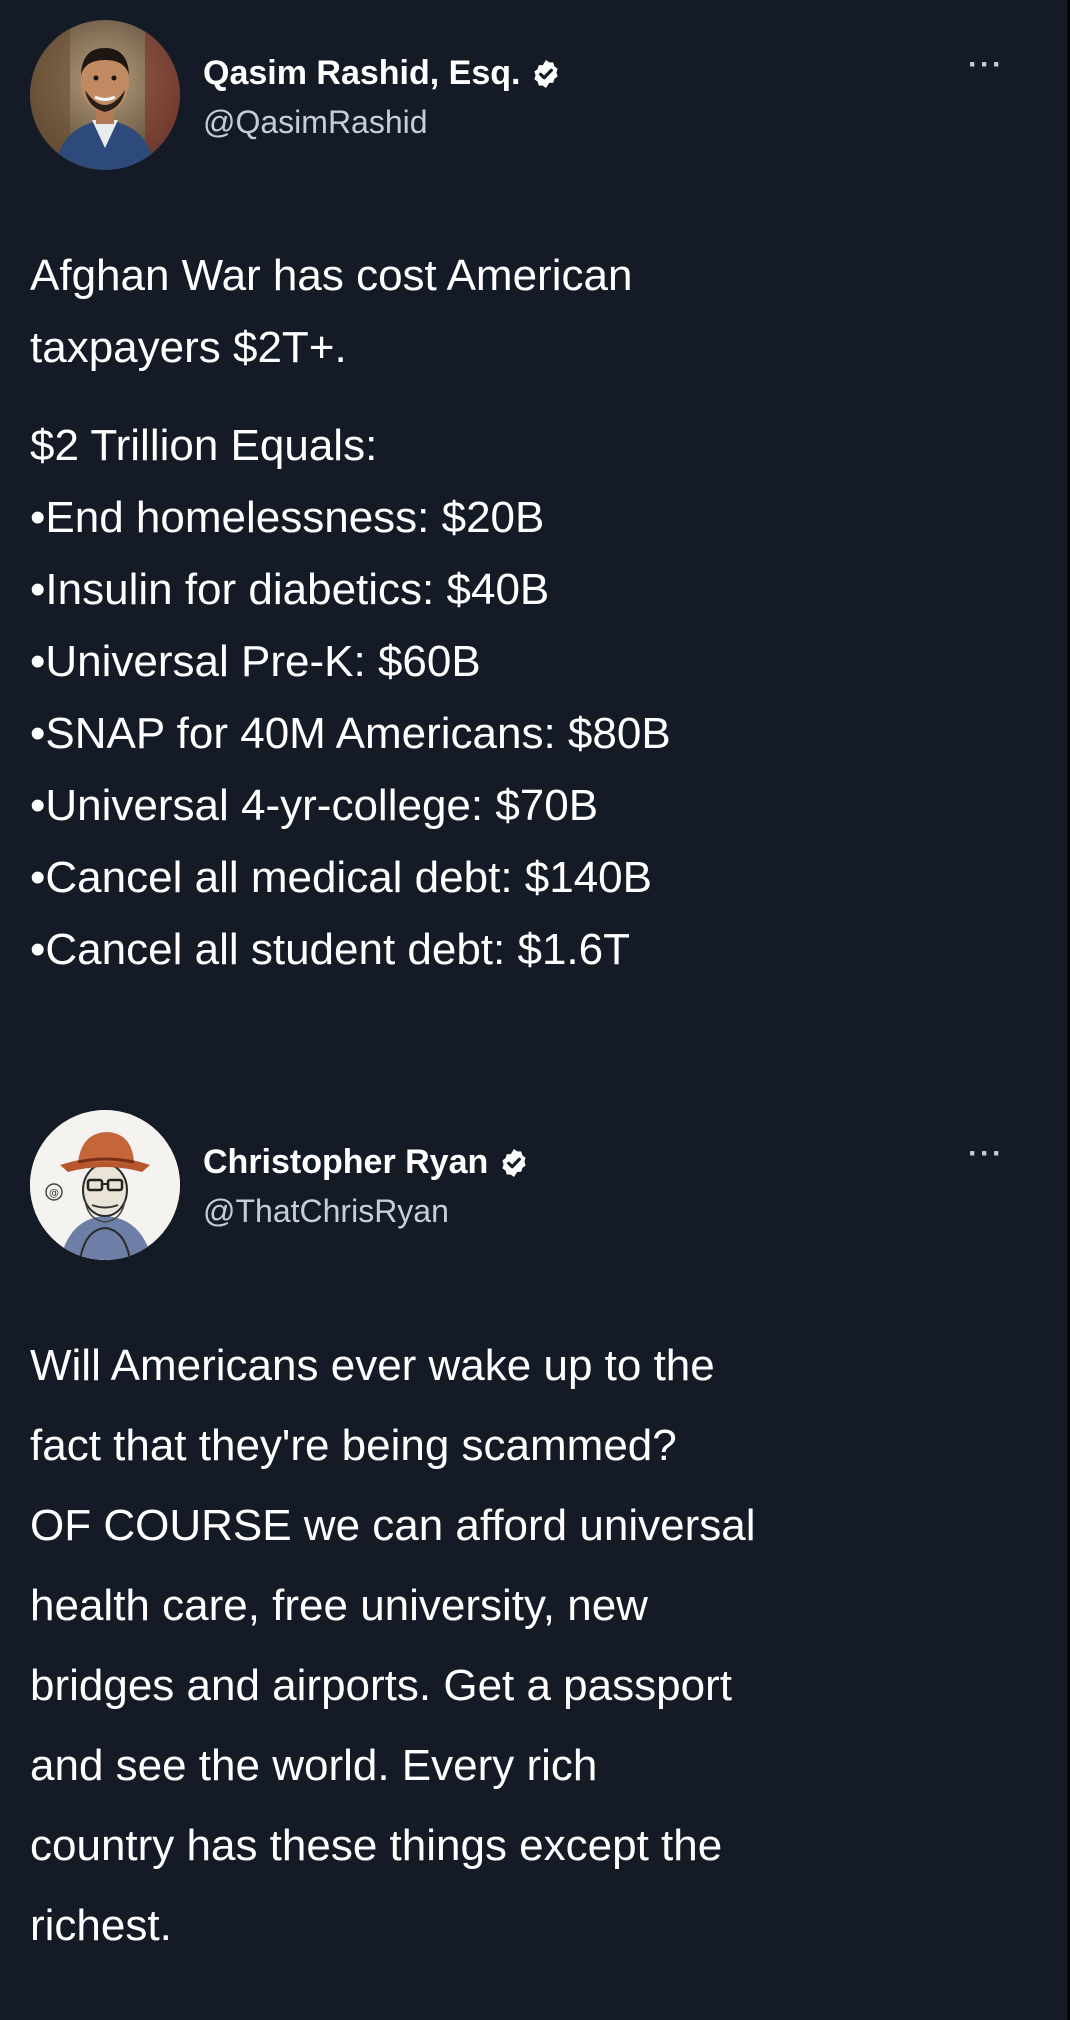  I want to click on list-item: •Cancel all student debt: $1.6T, so click(330, 949).